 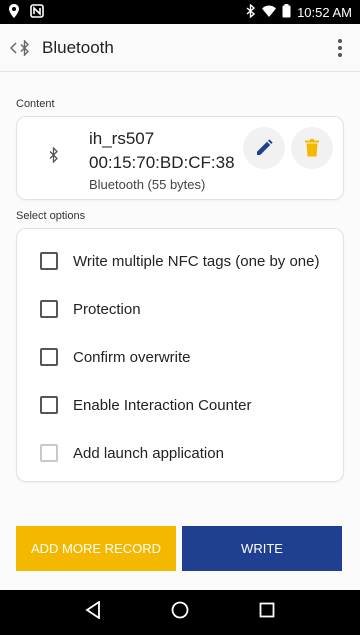 What do you see at coordinates (18, 48) in the screenshot?
I see `back-button` at bounding box center [18, 48].